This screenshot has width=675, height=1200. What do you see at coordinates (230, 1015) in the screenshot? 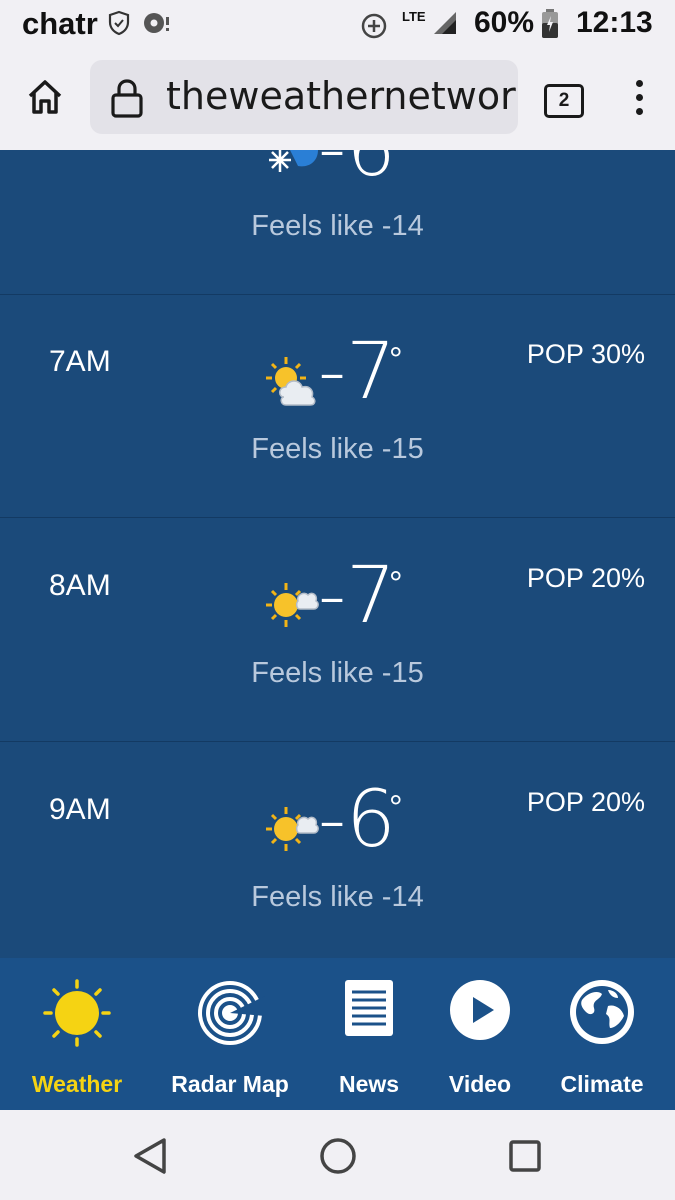
I see `radar-icon` at bounding box center [230, 1015].